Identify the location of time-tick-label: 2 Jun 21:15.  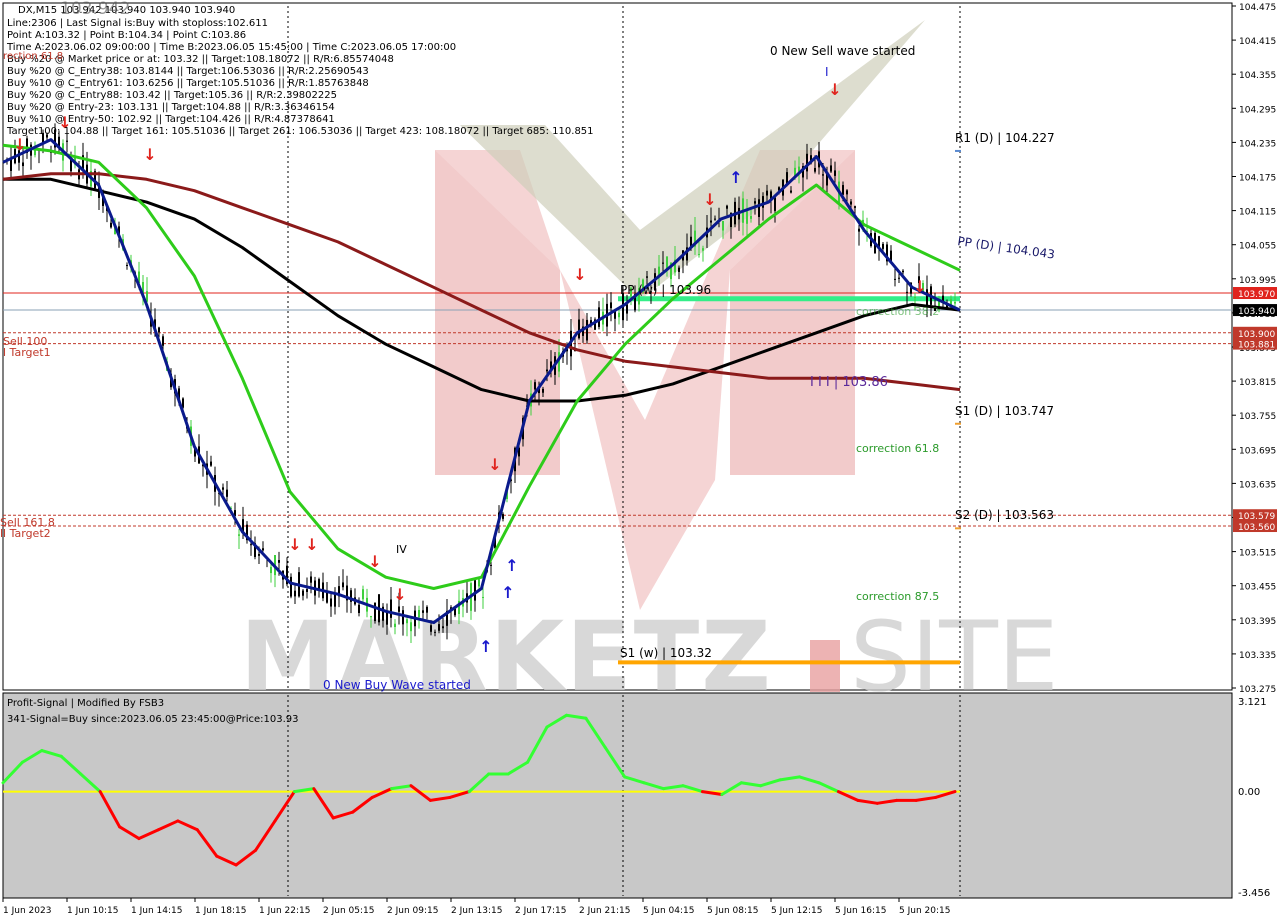
(604, 911).